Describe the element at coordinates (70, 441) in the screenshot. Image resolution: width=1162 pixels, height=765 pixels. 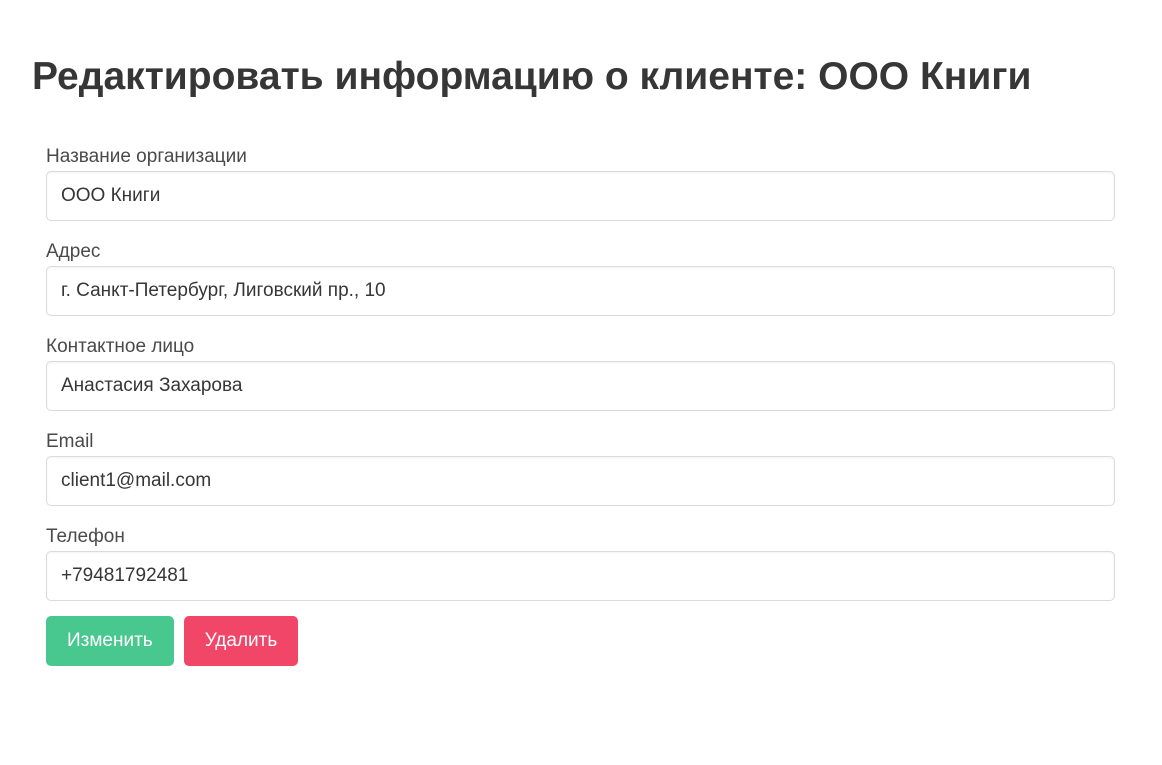
I see `email-label: Email` at that location.